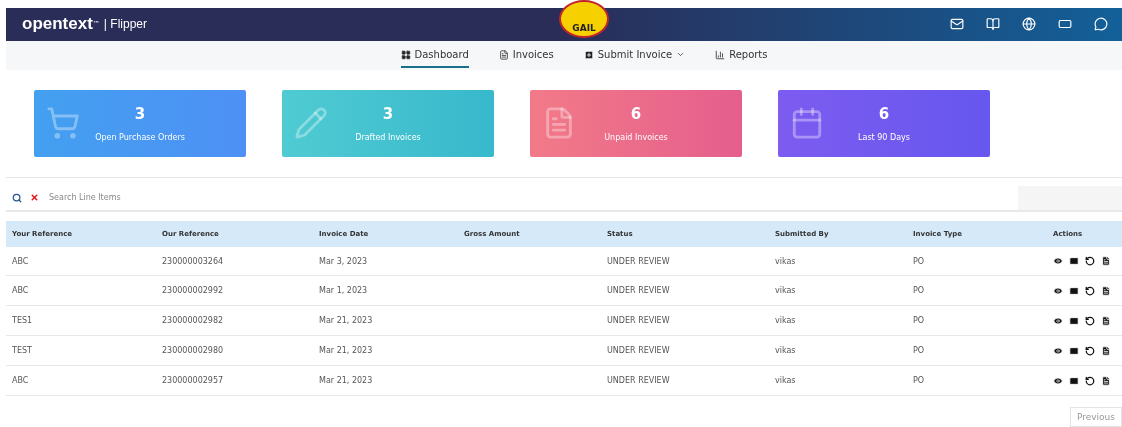  What do you see at coordinates (140, 137) in the screenshot?
I see `card-label: Open Purchase Orders` at bounding box center [140, 137].